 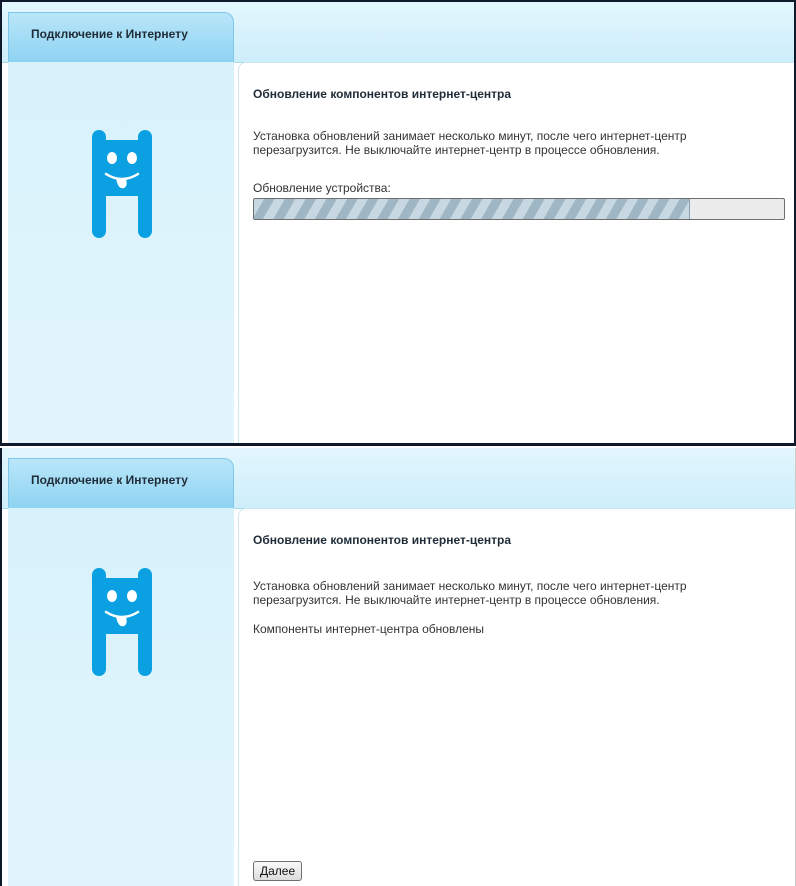 I want to click on progress-fill, so click(x=472, y=209).